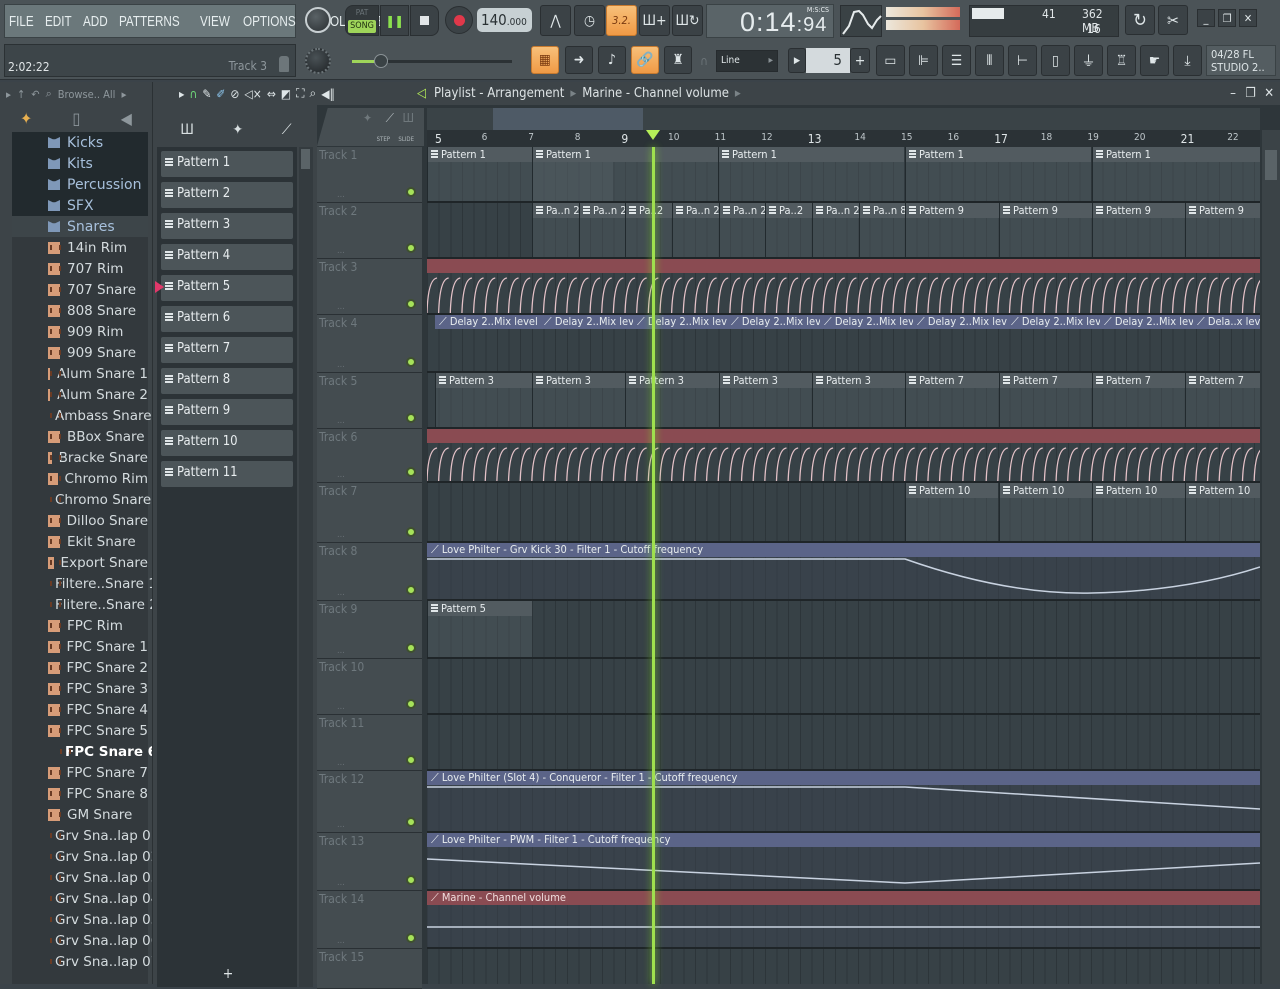 This screenshot has height=989, width=1280. I want to click on menu-view: VIEW, so click(215, 21).